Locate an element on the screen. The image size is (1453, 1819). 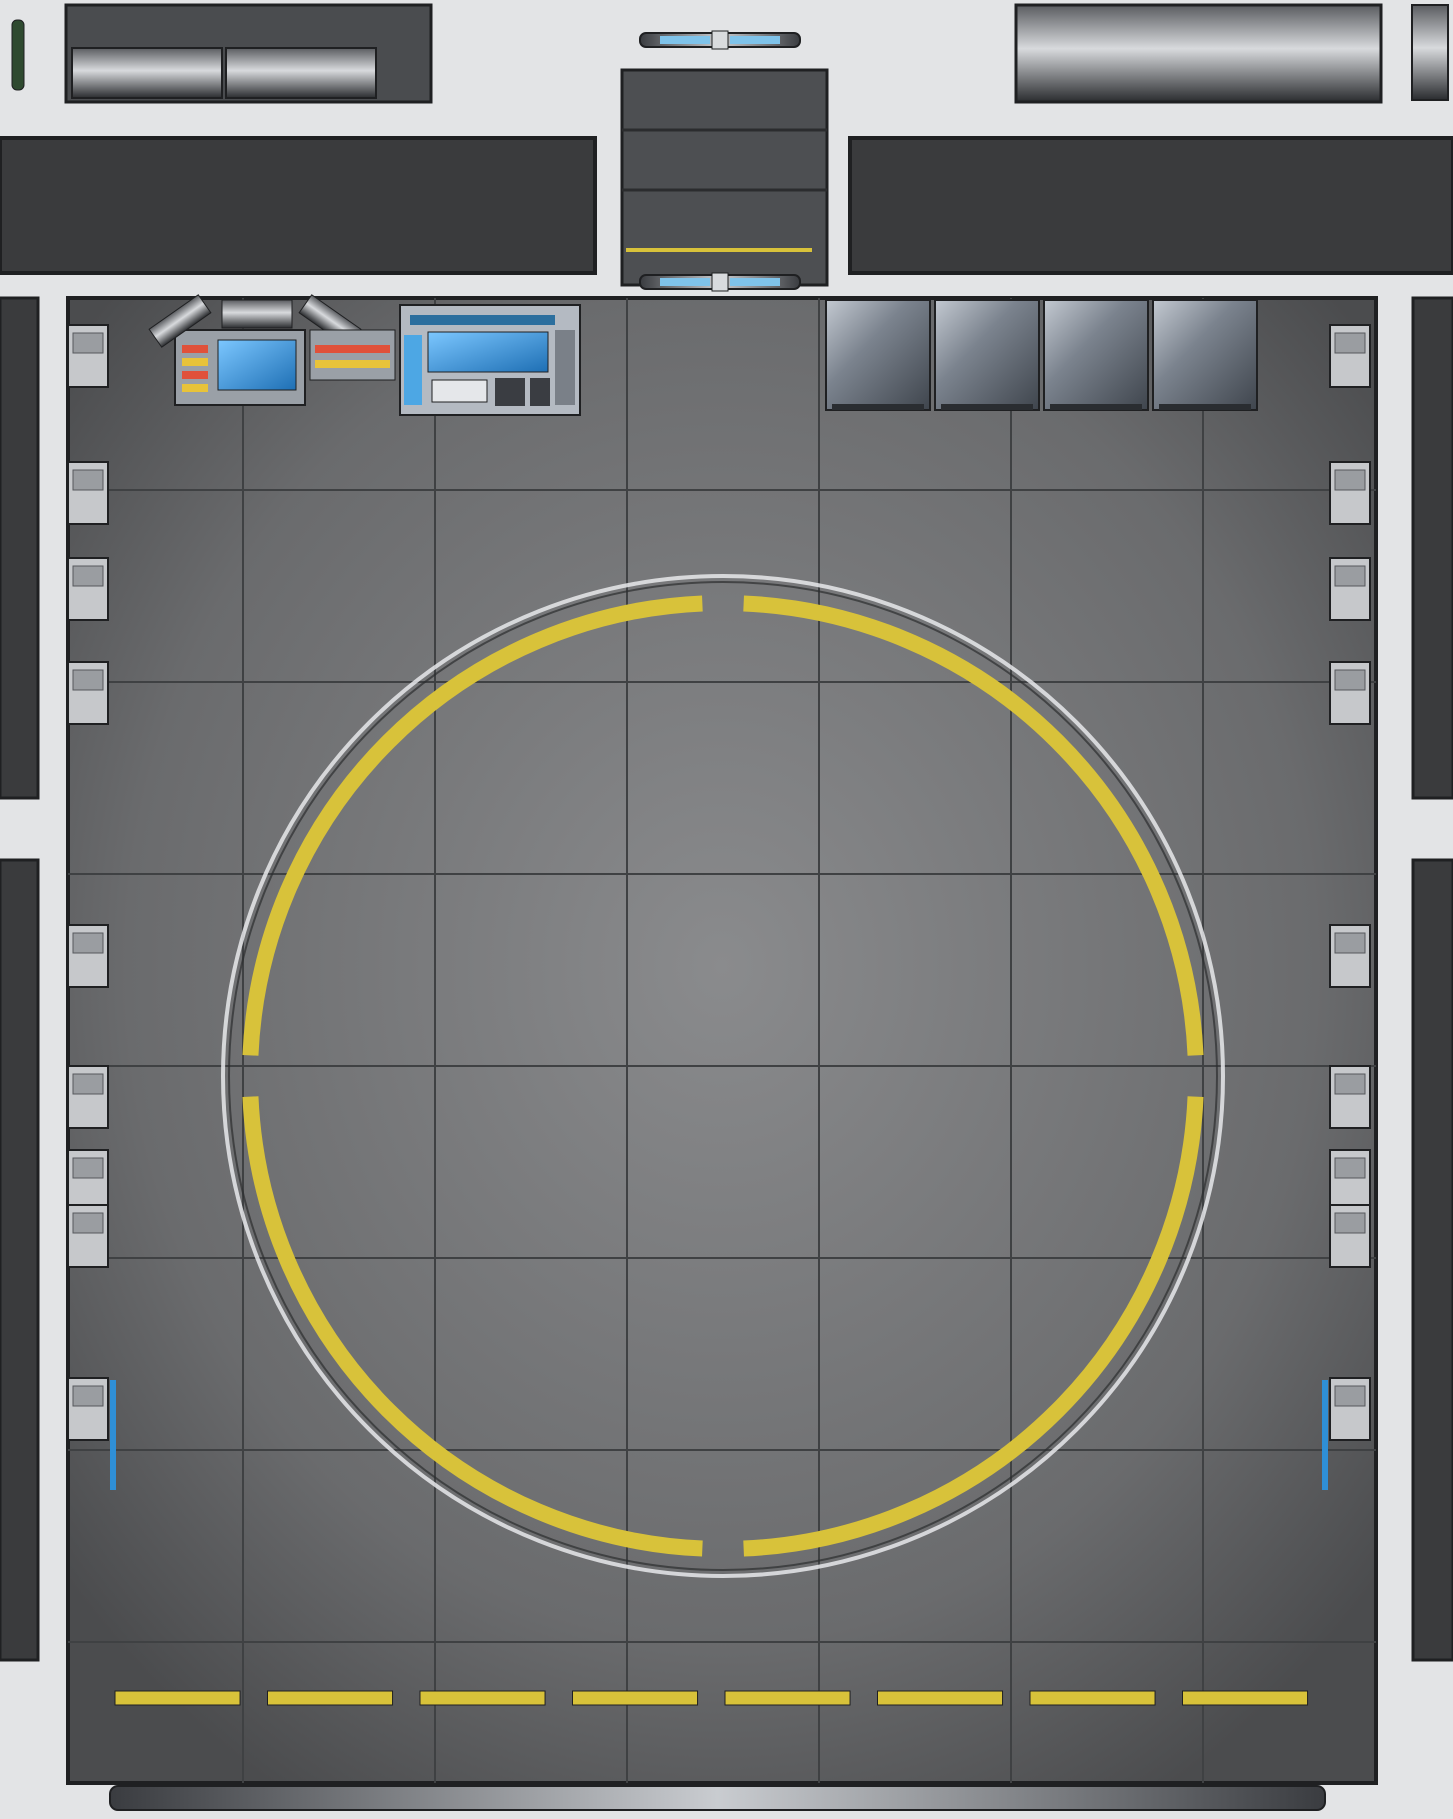
airlock-passage is located at coordinates (724, 177).